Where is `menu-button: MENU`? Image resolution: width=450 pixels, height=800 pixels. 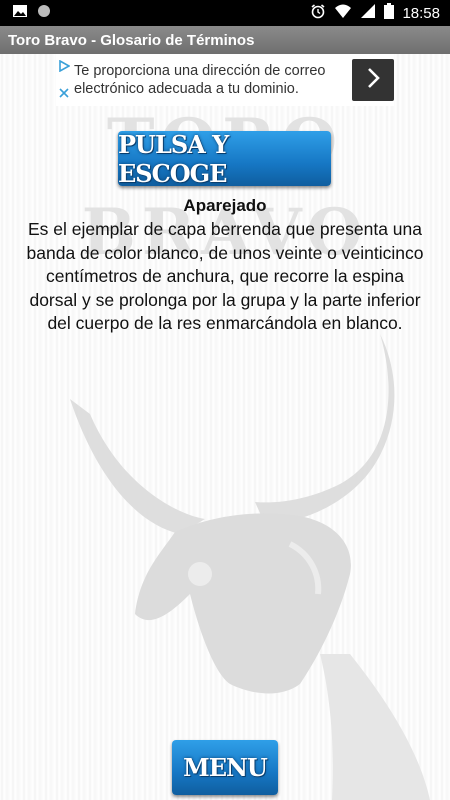
menu-button: MENU is located at coordinates (225, 767).